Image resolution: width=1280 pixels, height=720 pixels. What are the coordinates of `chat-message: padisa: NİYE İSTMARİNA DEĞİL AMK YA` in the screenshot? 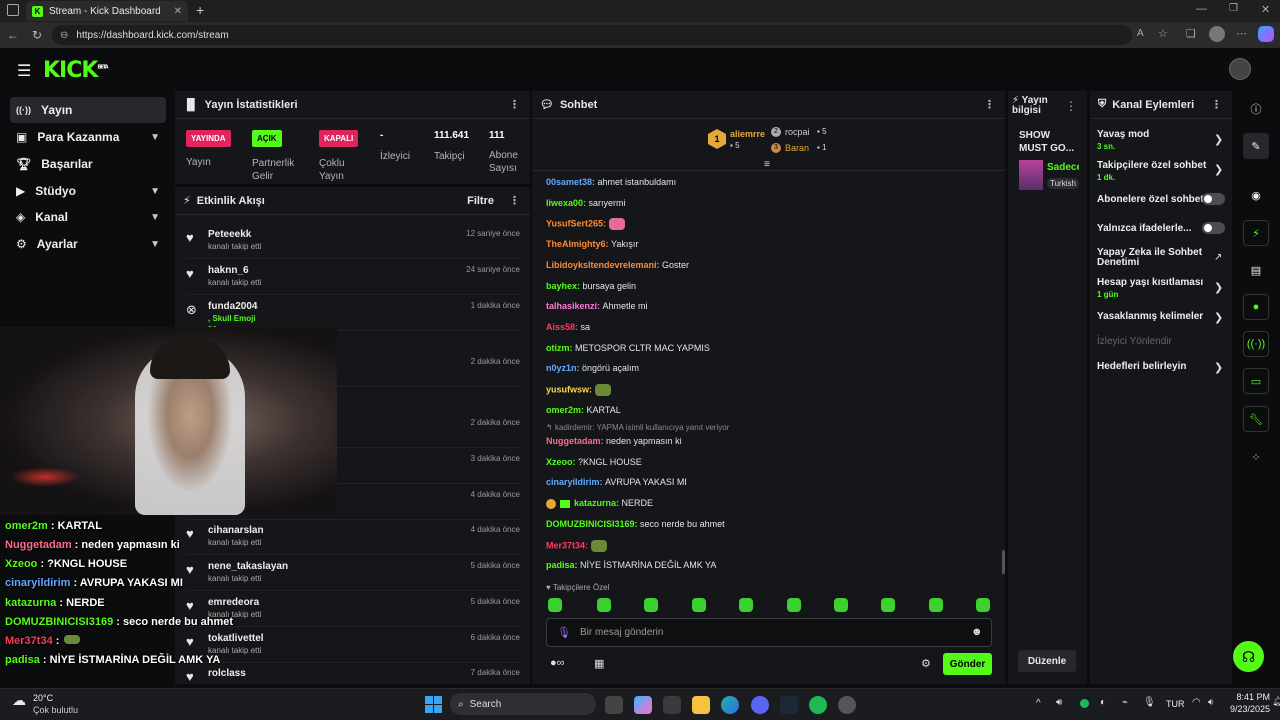 It's located at (631, 565).